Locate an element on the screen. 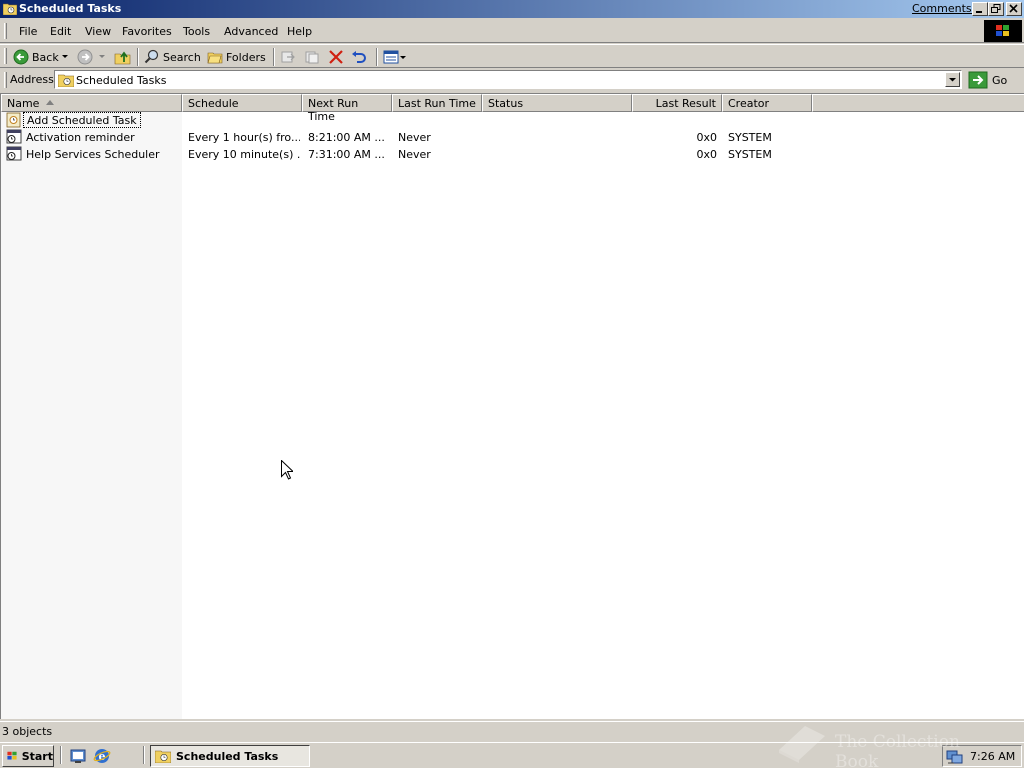  move-to-icon is located at coordinates (288, 57).